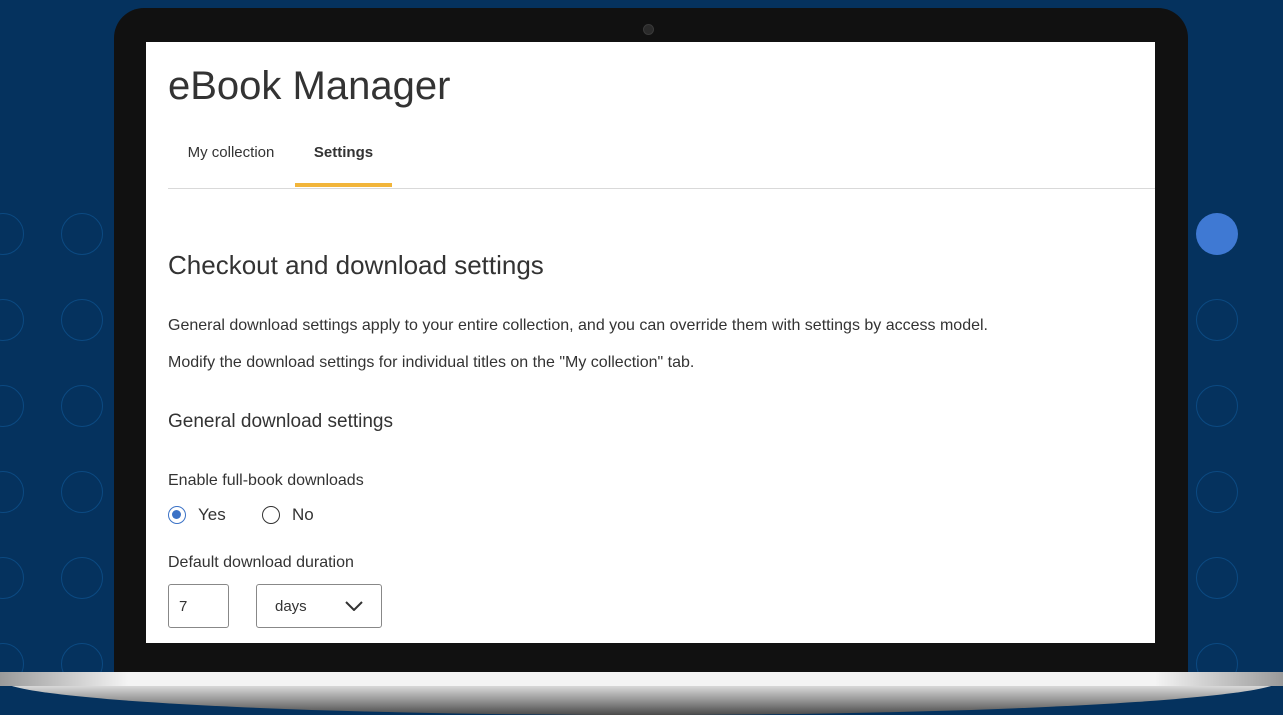 This screenshot has height=715, width=1283. Describe the element at coordinates (309, 86) in the screenshot. I see `app-title: eBook Manager` at that location.